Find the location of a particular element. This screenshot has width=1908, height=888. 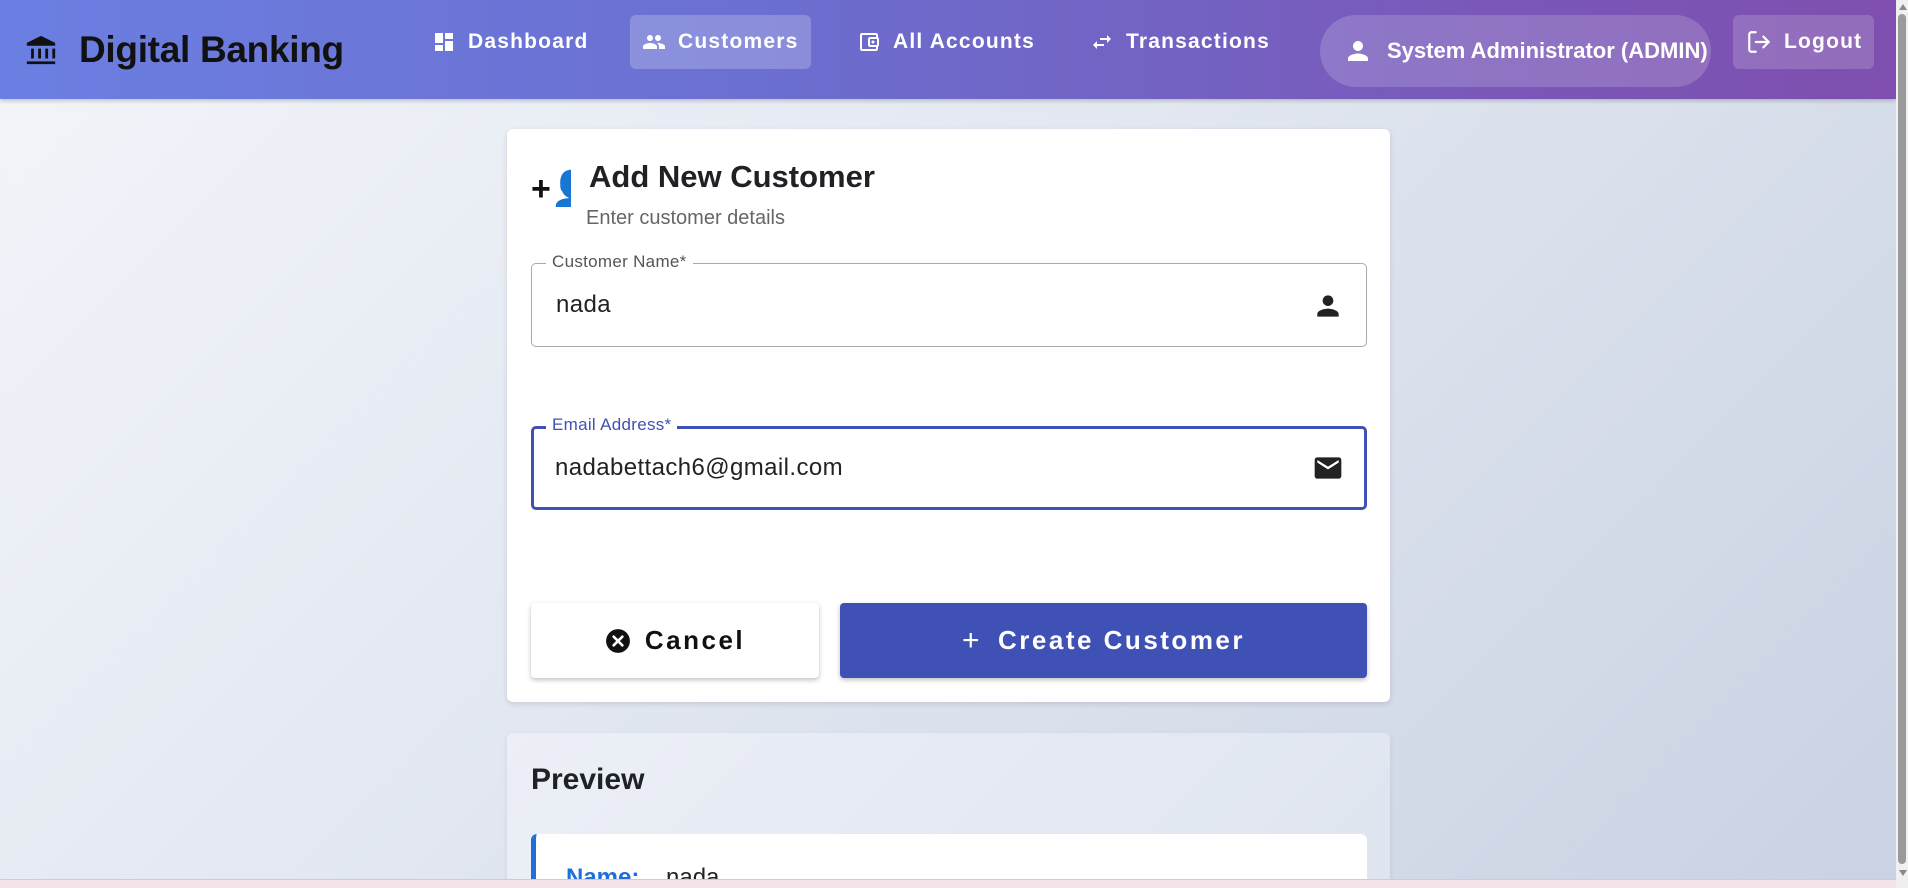

dashboard-icon is located at coordinates (444, 42).